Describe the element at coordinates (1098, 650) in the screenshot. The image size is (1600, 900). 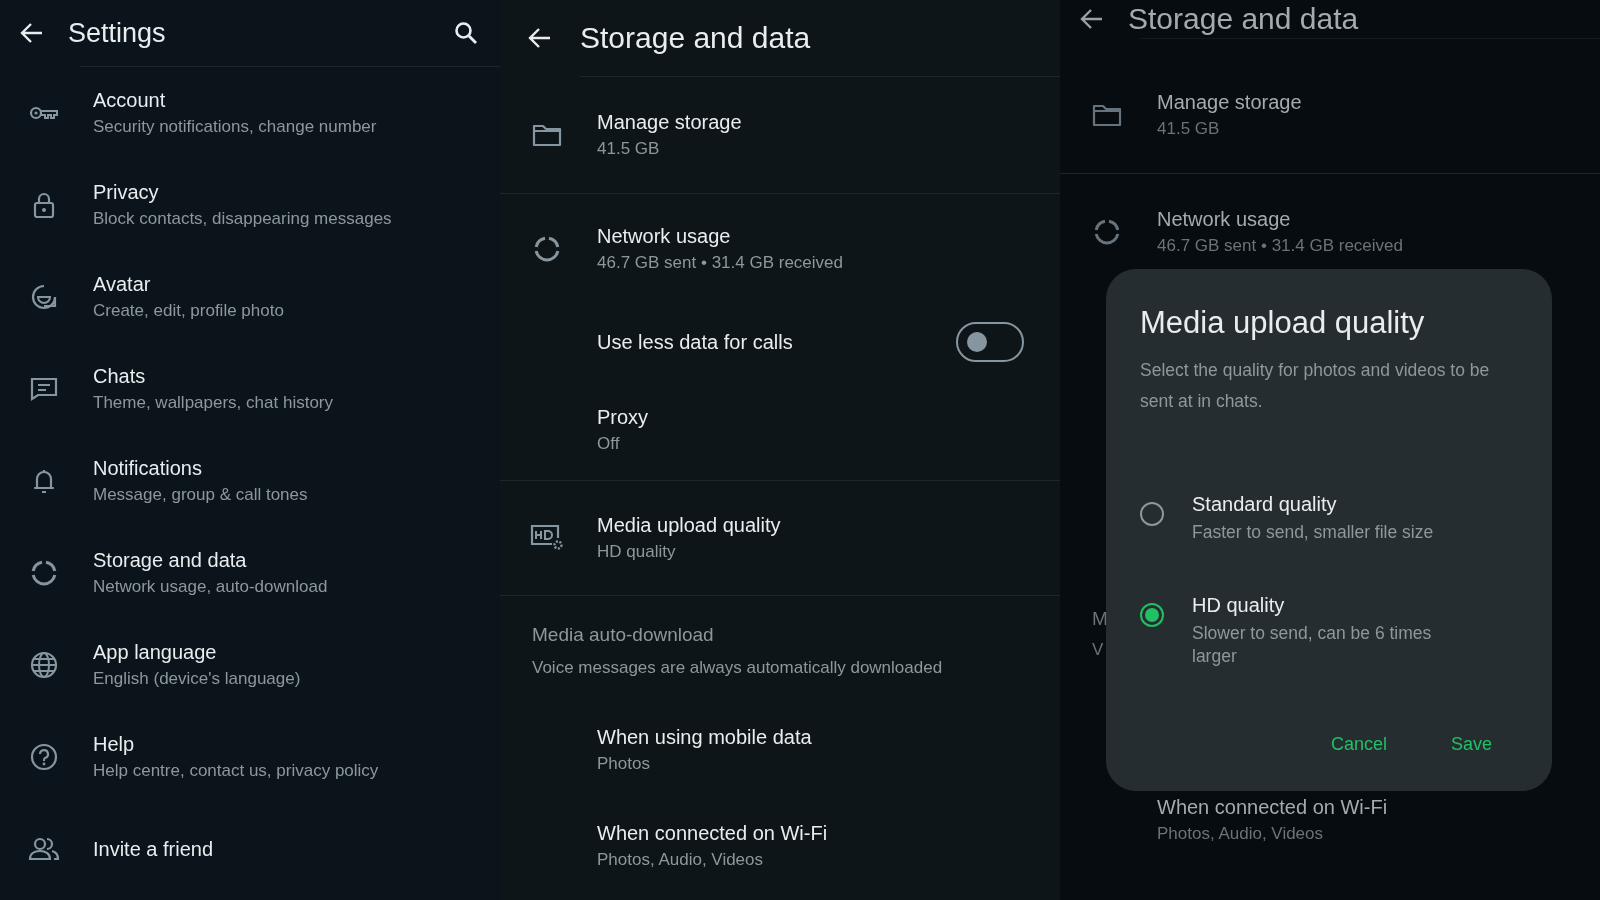
I see `partial-text: V` at that location.